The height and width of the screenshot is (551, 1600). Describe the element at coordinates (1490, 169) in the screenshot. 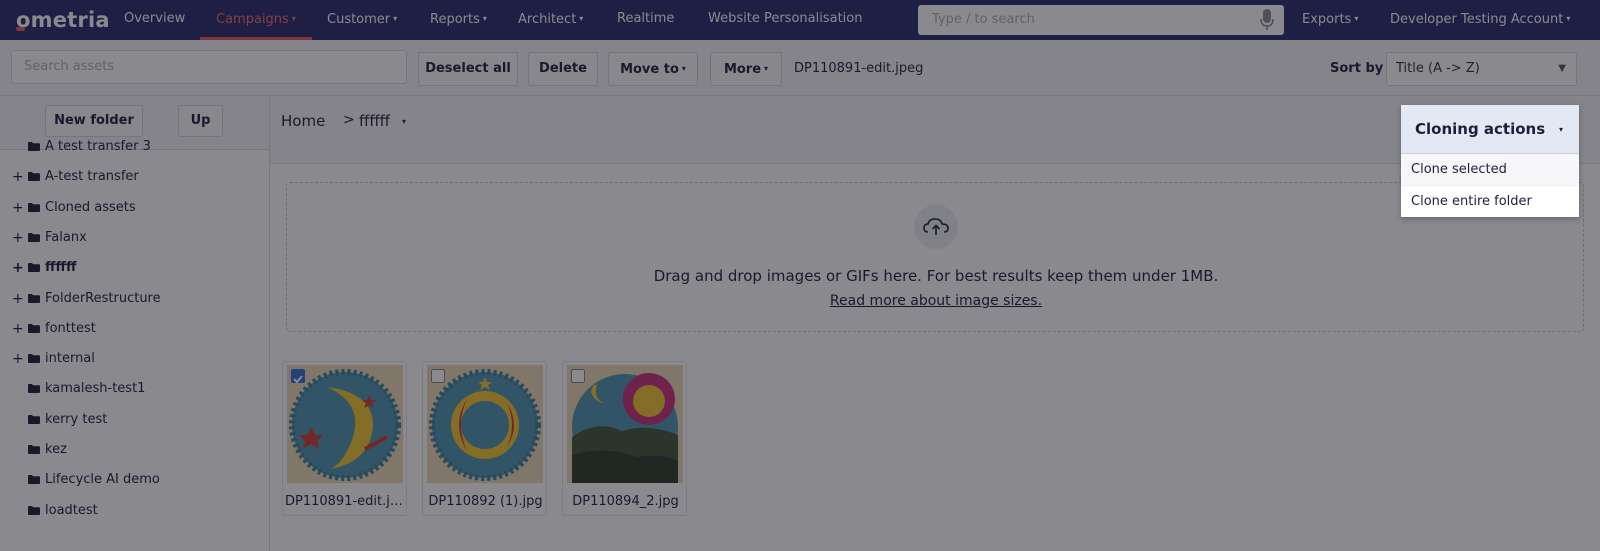

I see `clone-selected-item: Clone selected` at that location.